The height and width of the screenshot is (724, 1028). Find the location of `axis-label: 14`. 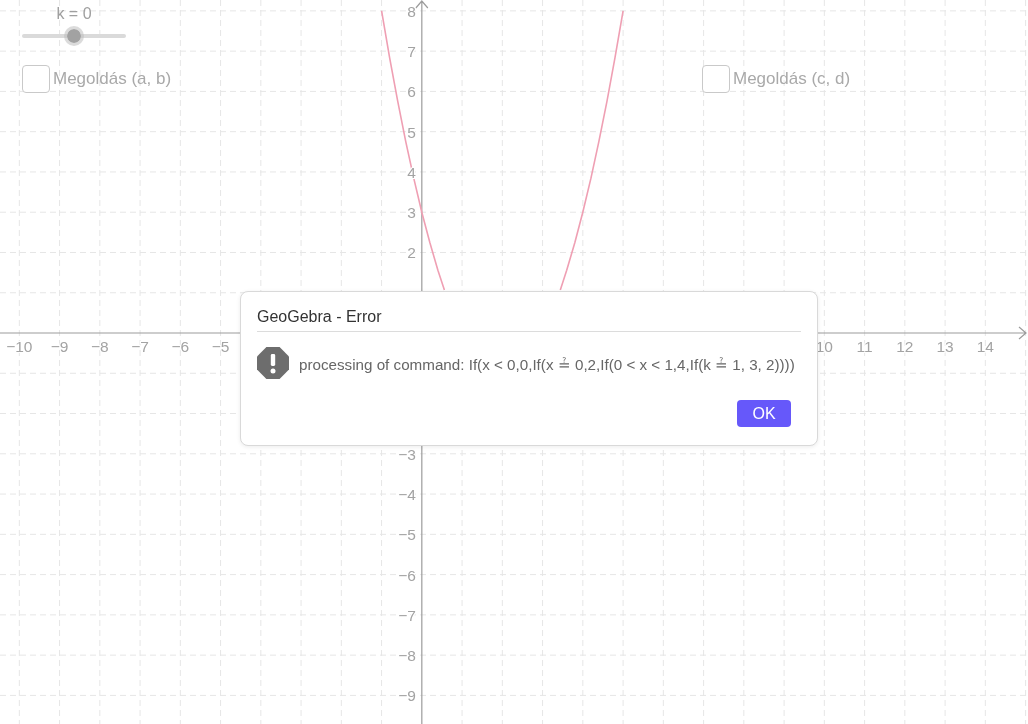

axis-label: 14 is located at coordinates (985, 346).